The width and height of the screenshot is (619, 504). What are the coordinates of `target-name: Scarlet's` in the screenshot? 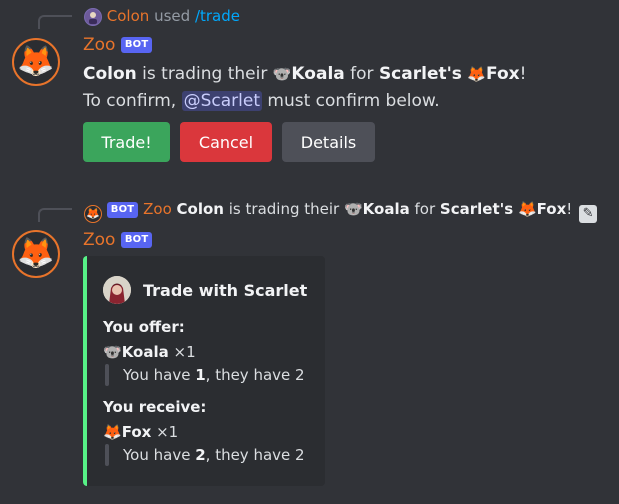 It's located at (420, 74).